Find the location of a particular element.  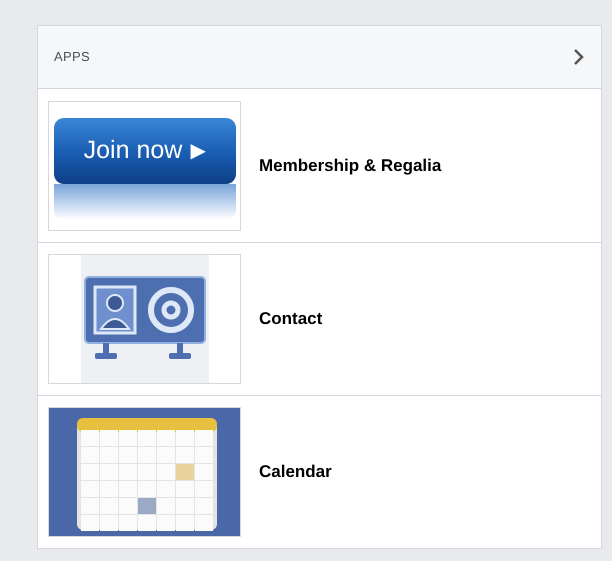

chevron-right-icon is located at coordinates (579, 57).